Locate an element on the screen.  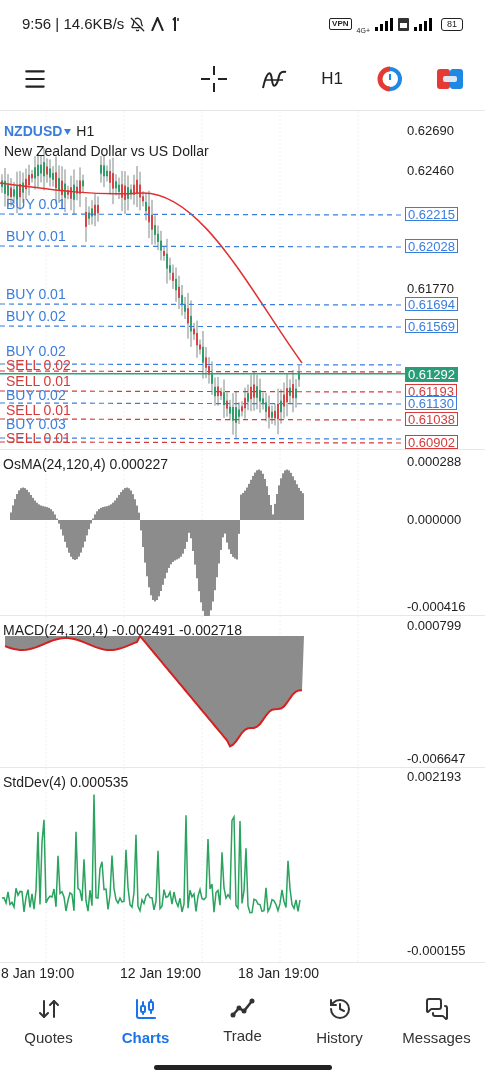
nav-tab: Quotes is located at coordinates (48, 1023).